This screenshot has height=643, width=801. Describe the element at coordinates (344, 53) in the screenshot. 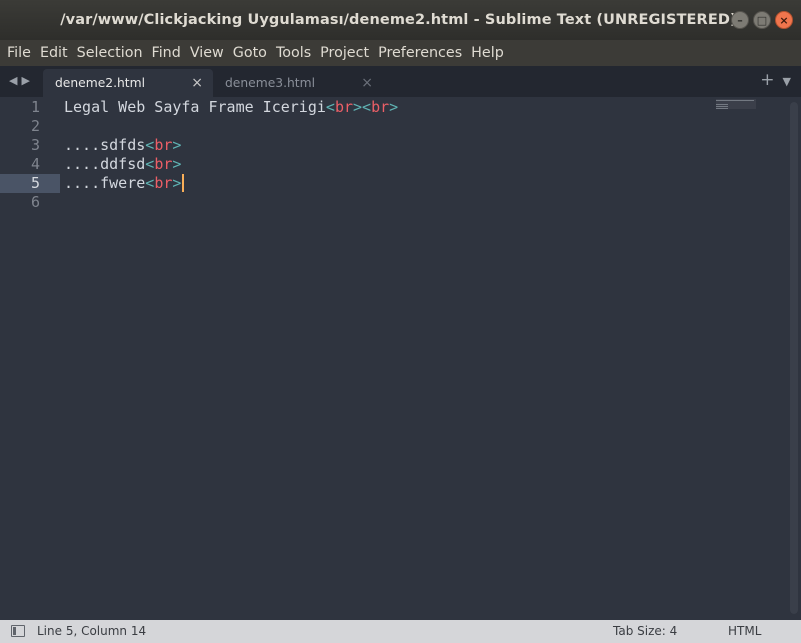

I see `menu-project: Project` at that location.